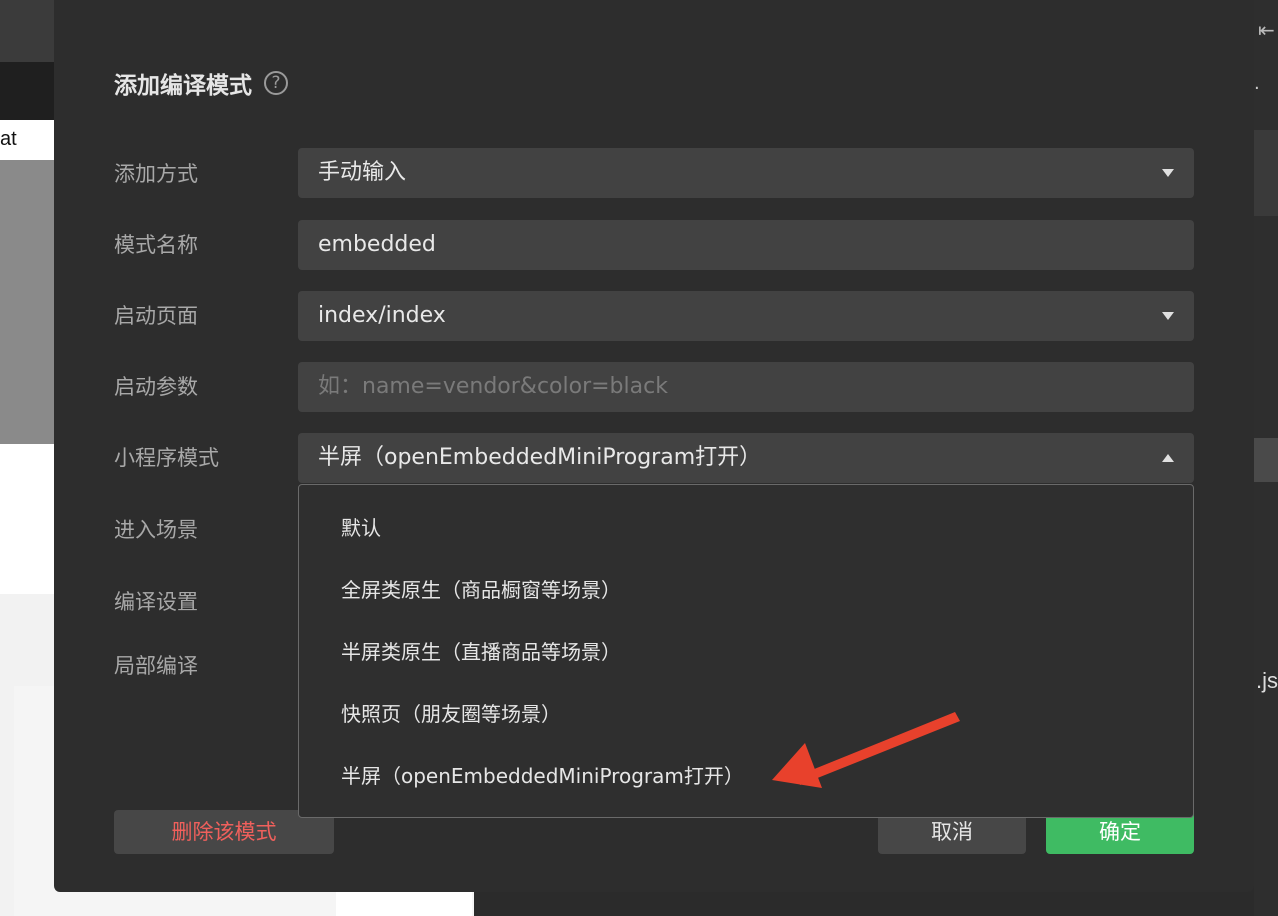 The width and height of the screenshot is (1278, 916). What do you see at coordinates (493, 386) in the screenshot?
I see `start-params-placeholder: 如：name=vendor&color=black` at bounding box center [493, 386].